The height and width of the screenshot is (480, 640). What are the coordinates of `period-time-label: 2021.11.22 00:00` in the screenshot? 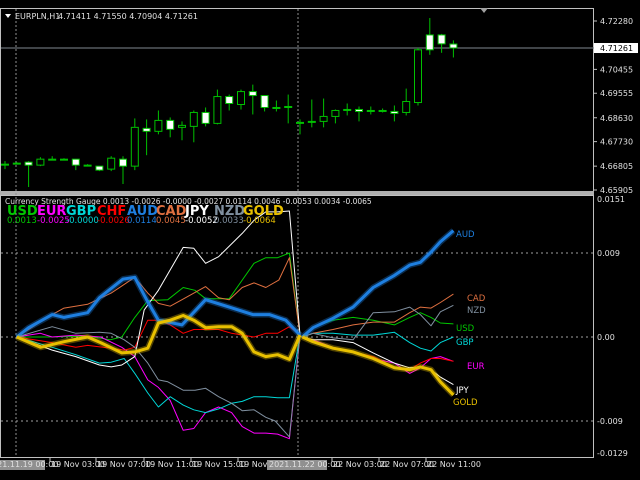 It's located at (304, 464).